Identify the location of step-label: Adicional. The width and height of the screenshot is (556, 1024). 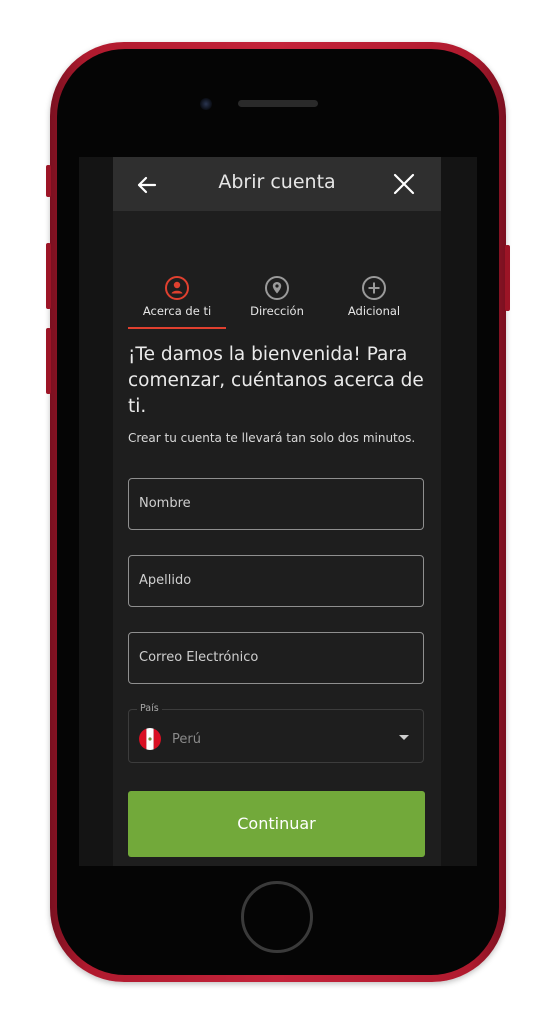
(374, 311).